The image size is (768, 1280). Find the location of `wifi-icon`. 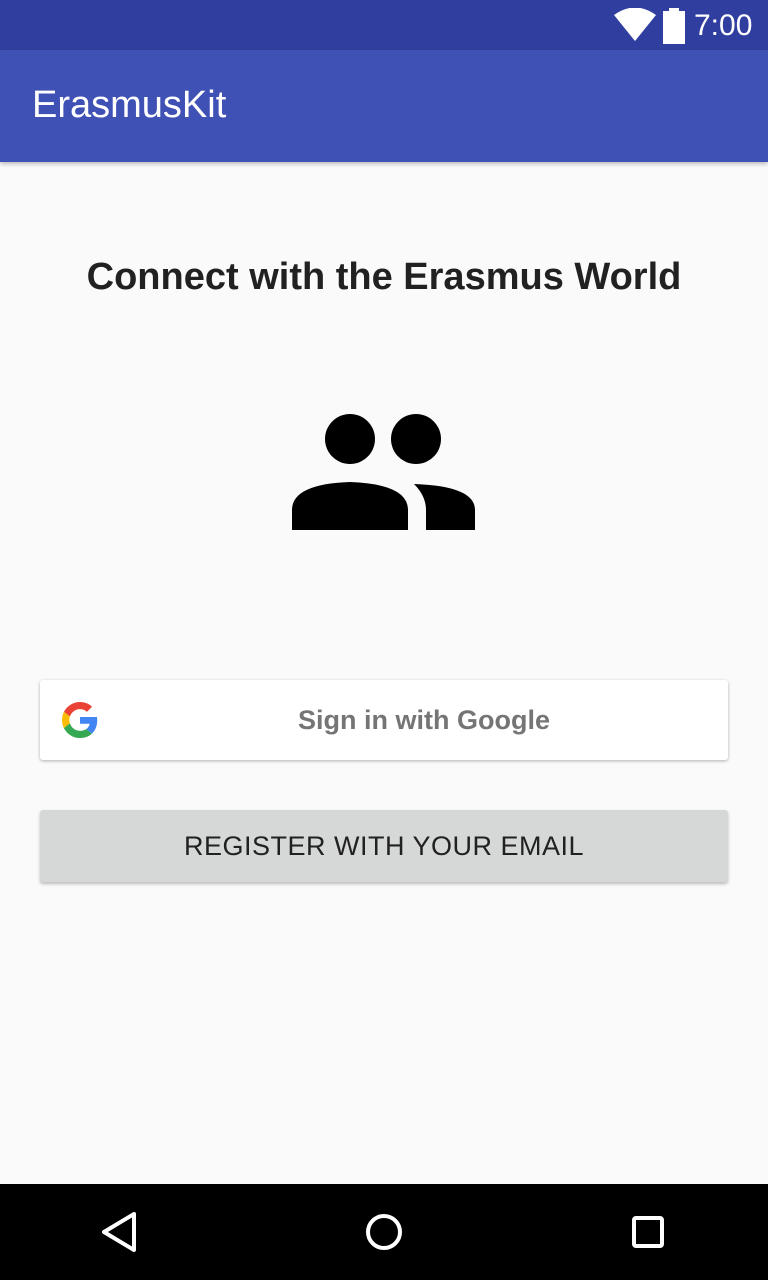

wifi-icon is located at coordinates (635, 24).